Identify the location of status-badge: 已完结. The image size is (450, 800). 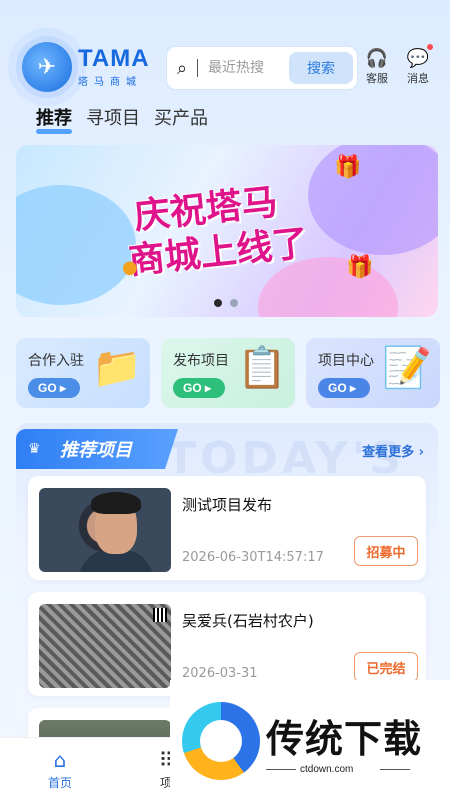
(386, 667).